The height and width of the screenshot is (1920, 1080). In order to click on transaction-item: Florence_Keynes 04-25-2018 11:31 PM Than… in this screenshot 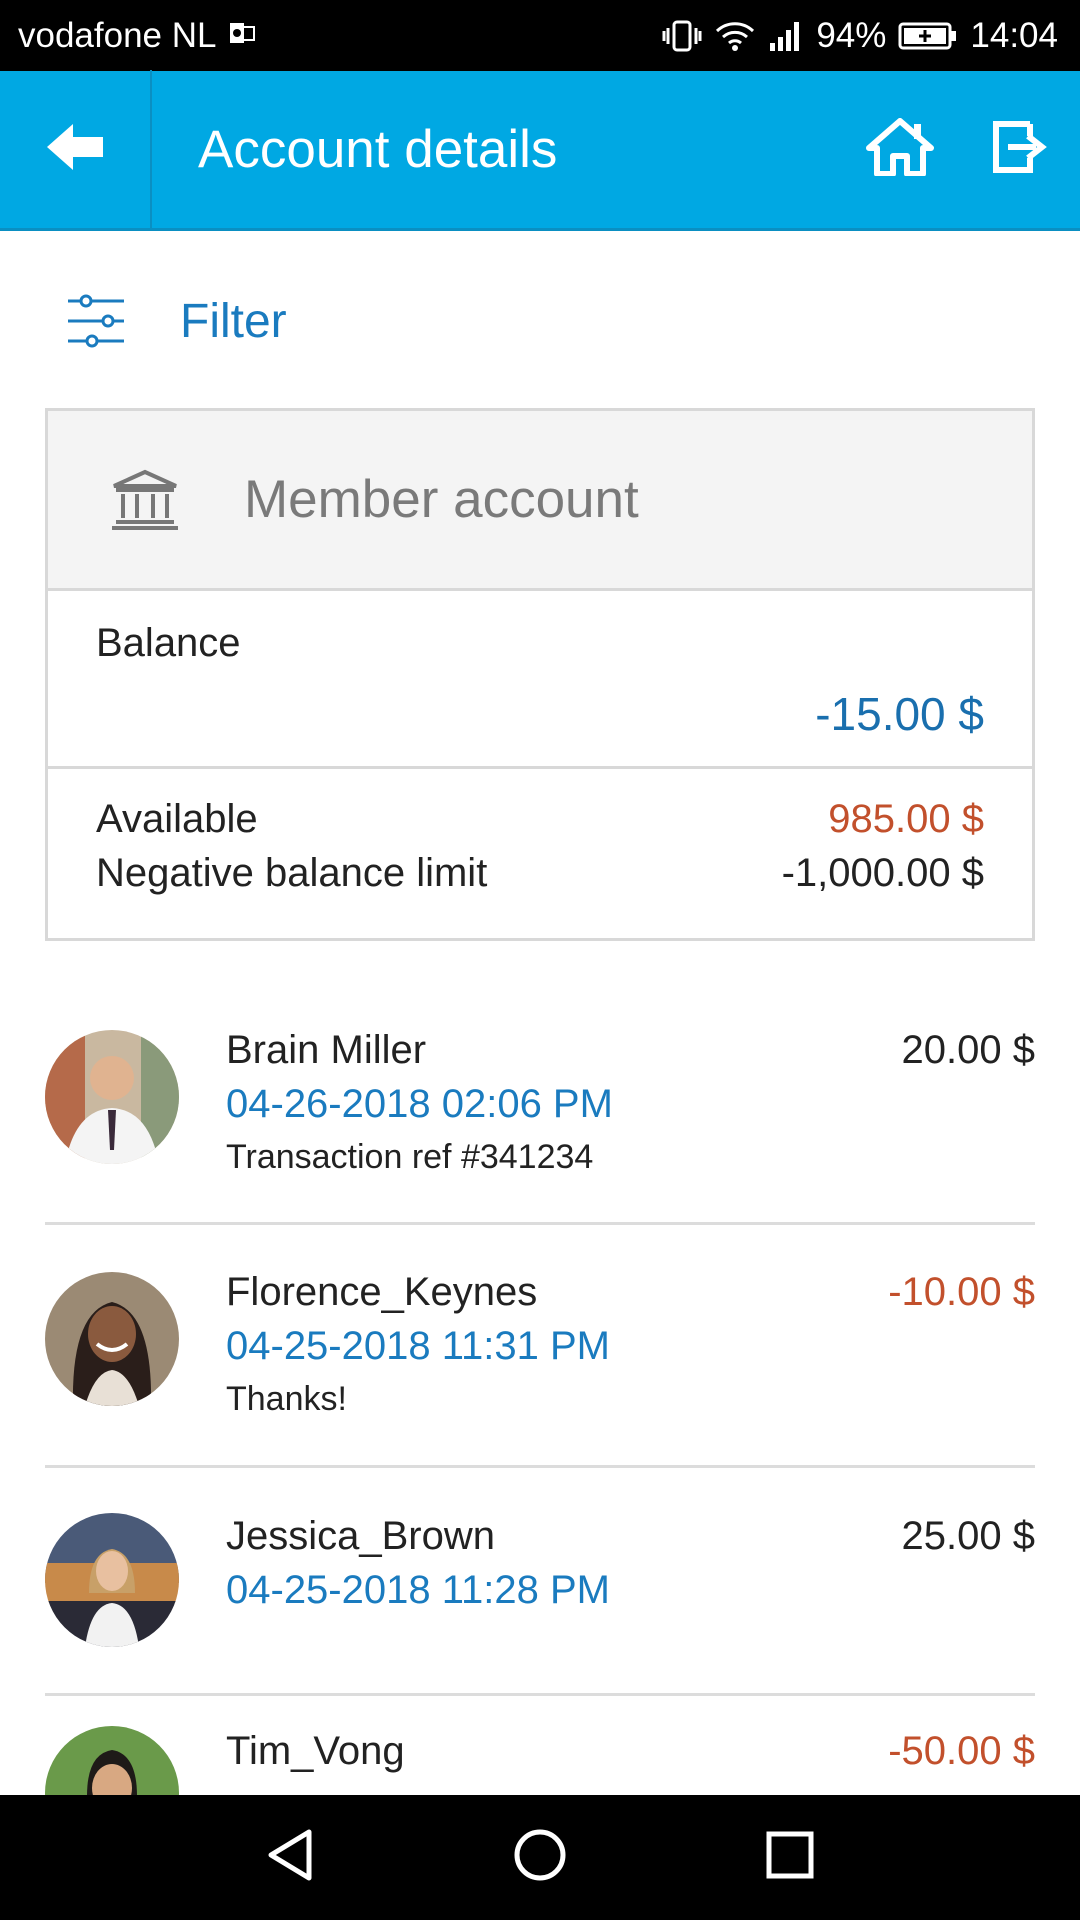, I will do `click(540, 1346)`.